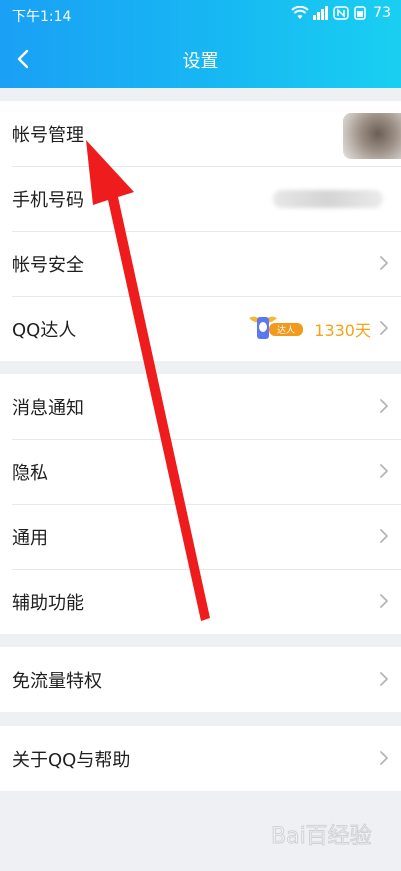 The width and height of the screenshot is (401, 871). Describe the element at coordinates (200, 61) in the screenshot. I see `page-title: 设置` at that location.